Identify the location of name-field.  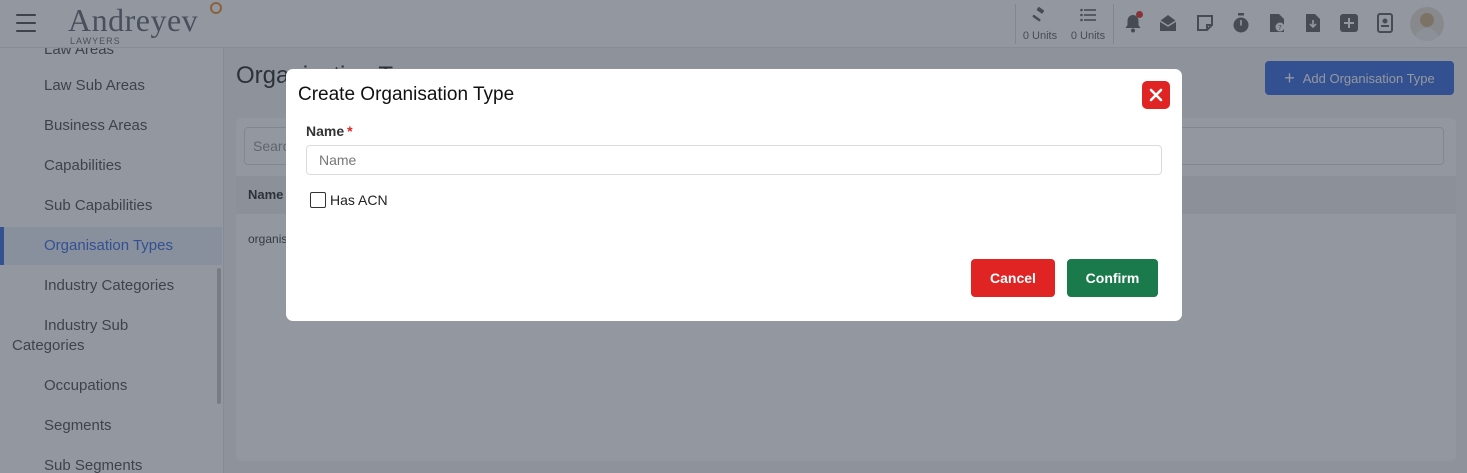
(734, 160).